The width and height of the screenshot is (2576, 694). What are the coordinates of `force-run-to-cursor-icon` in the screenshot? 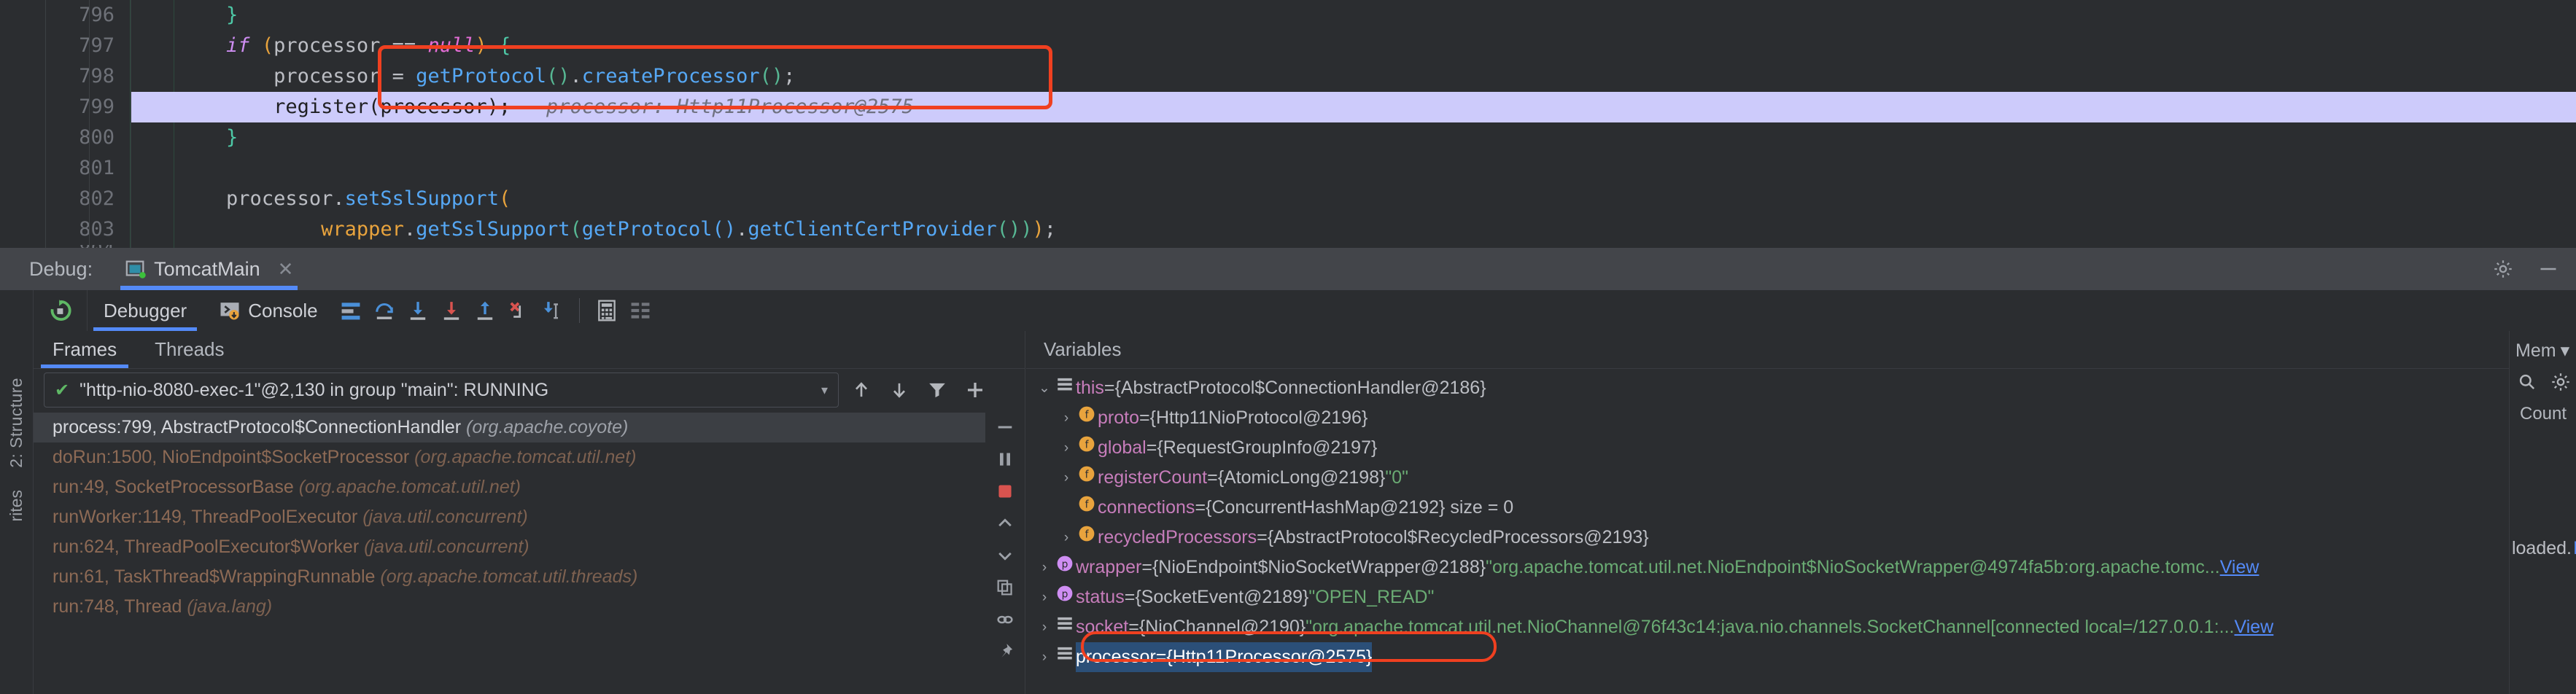 It's located at (518, 310).